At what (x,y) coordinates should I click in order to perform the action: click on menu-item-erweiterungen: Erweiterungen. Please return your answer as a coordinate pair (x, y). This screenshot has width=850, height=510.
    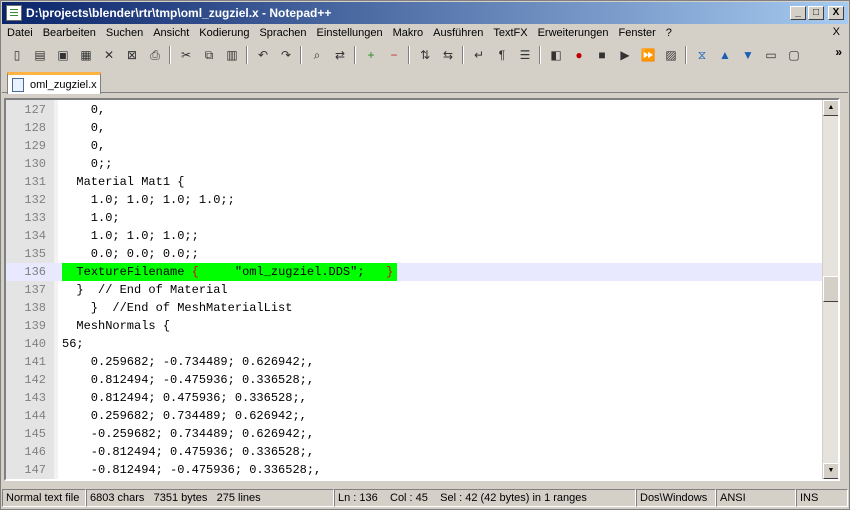
    Looking at the image, I should click on (573, 33).